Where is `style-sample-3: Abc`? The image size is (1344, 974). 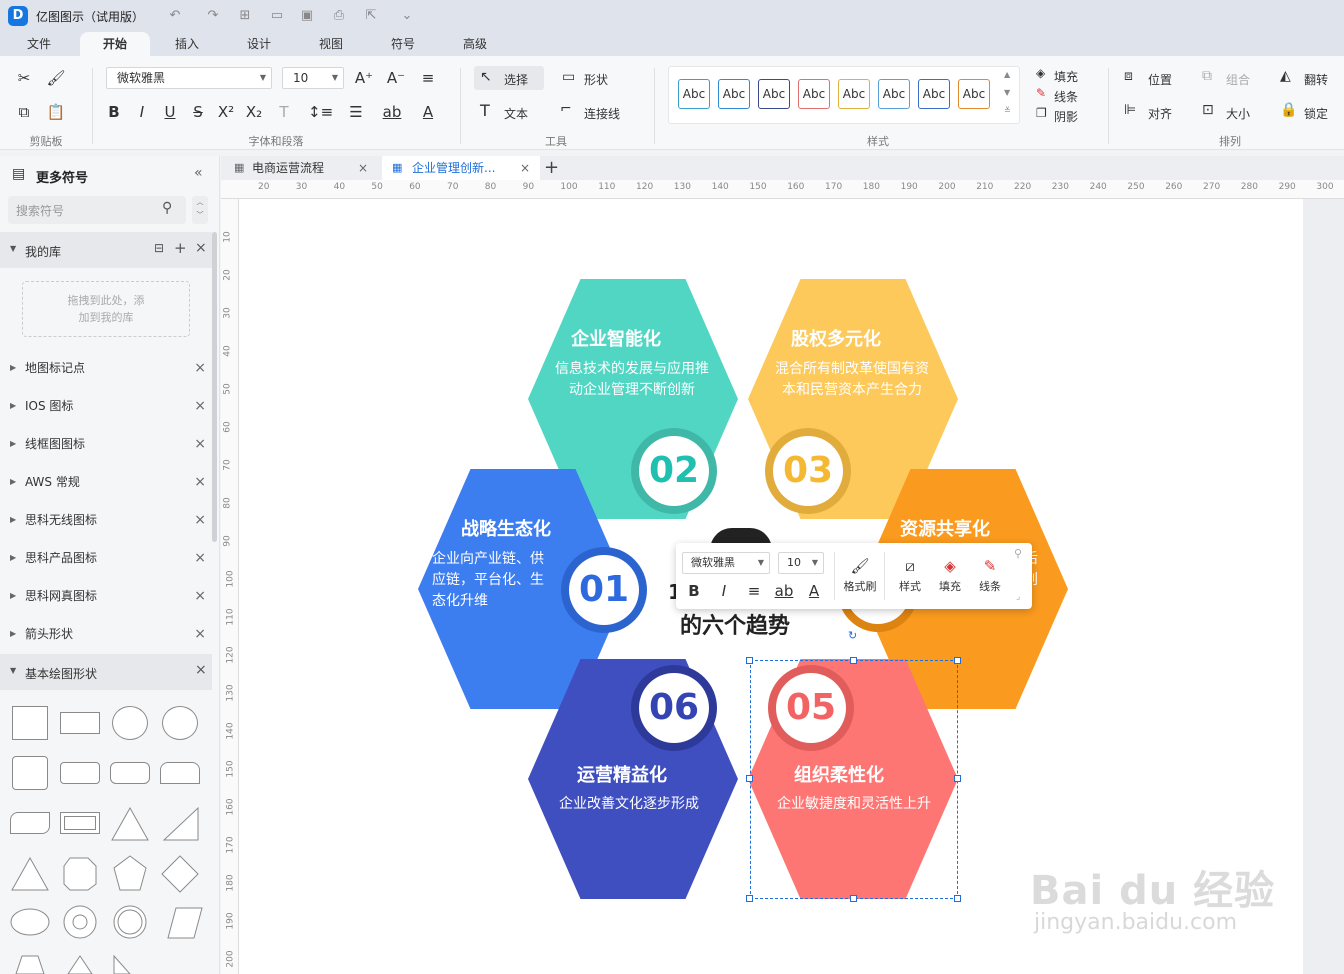 style-sample-3: Abc is located at coordinates (774, 94).